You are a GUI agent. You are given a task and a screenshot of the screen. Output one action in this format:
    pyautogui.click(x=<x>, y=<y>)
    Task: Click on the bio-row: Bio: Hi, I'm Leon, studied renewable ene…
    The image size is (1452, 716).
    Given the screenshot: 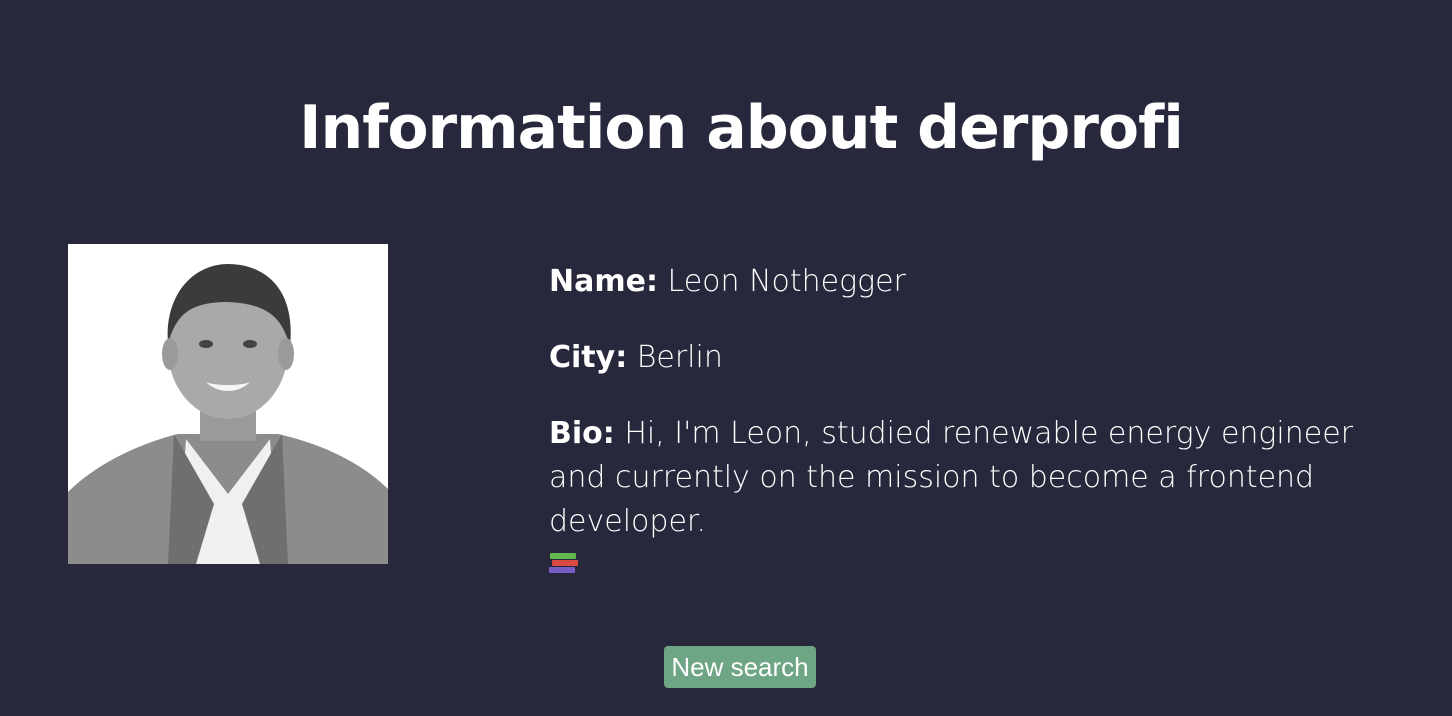 What is the action you would take?
    pyautogui.click(x=964, y=500)
    